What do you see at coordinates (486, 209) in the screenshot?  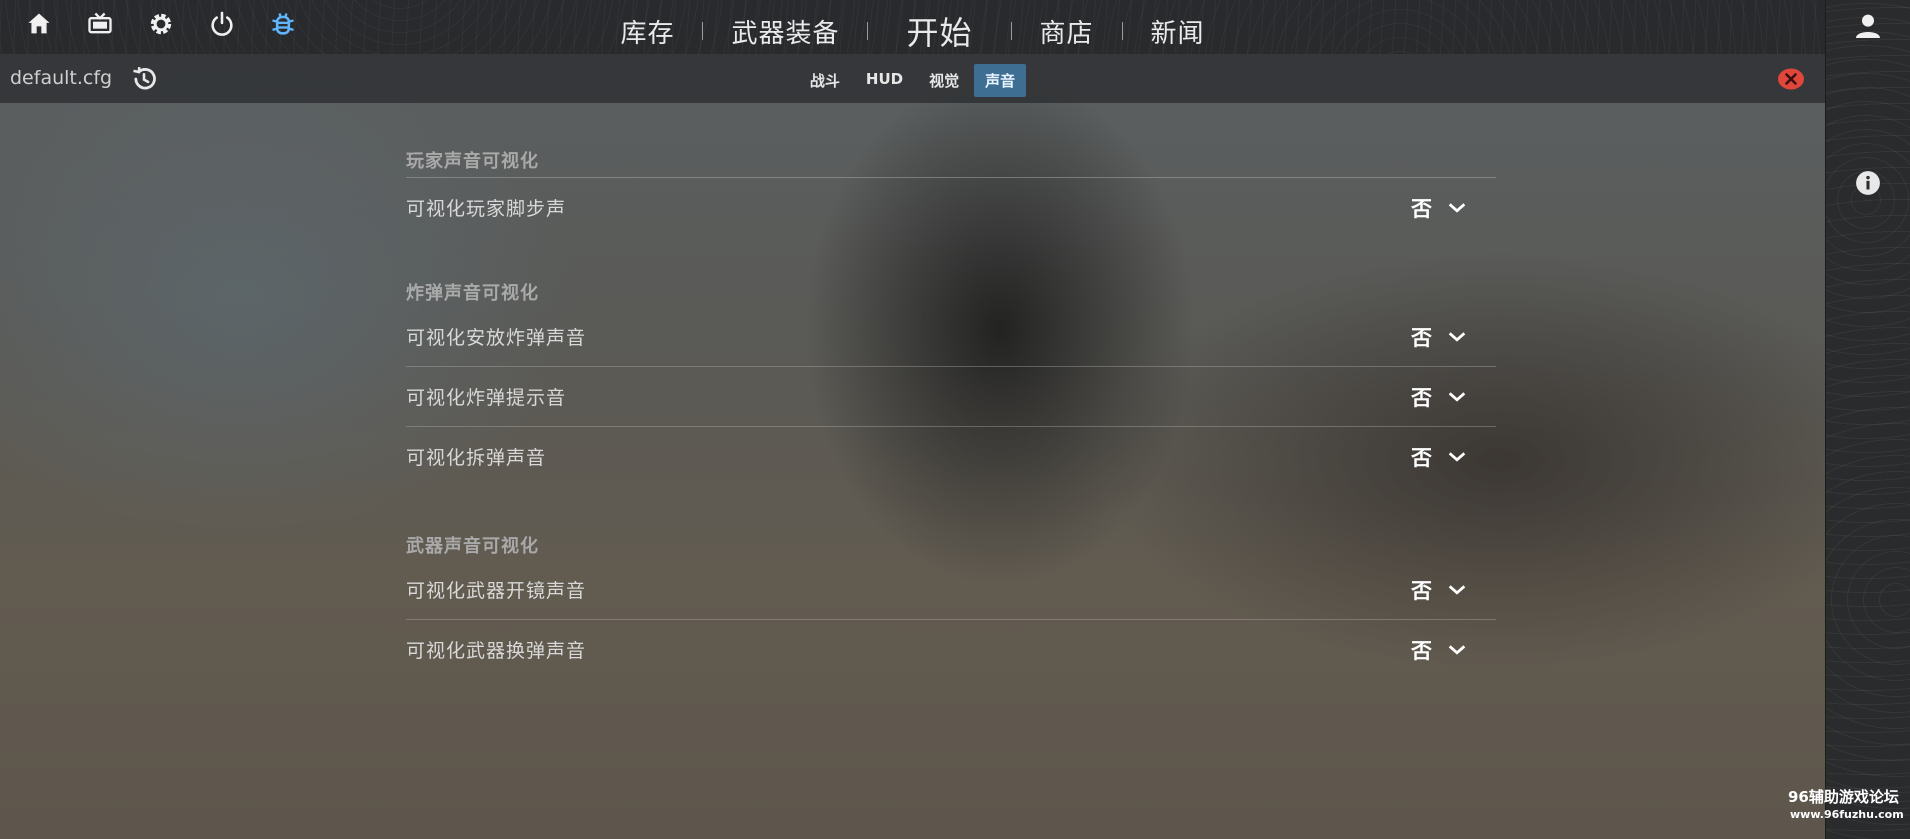 I see `setting-label: 可视化玩家脚步声` at bounding box center [486, 209].